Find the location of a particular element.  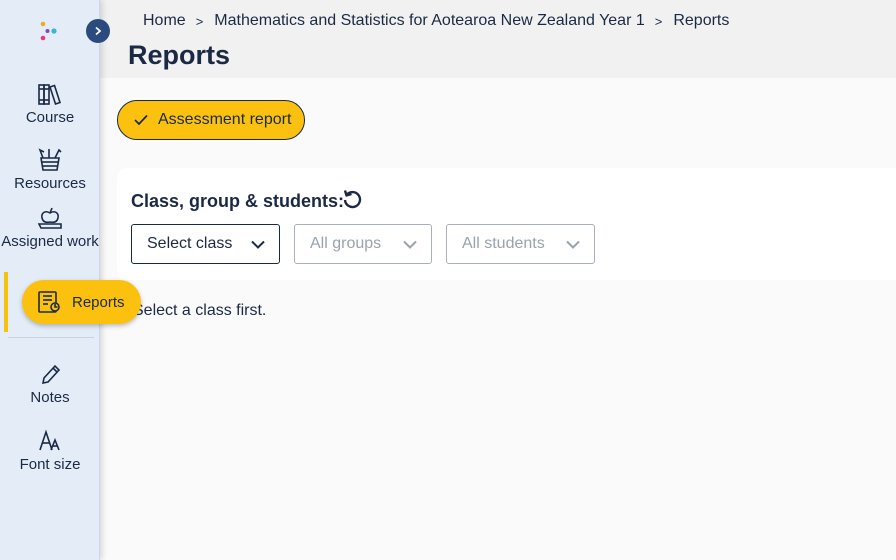

assessment-report-label: Assessment report is located at coordinates (225, 119).